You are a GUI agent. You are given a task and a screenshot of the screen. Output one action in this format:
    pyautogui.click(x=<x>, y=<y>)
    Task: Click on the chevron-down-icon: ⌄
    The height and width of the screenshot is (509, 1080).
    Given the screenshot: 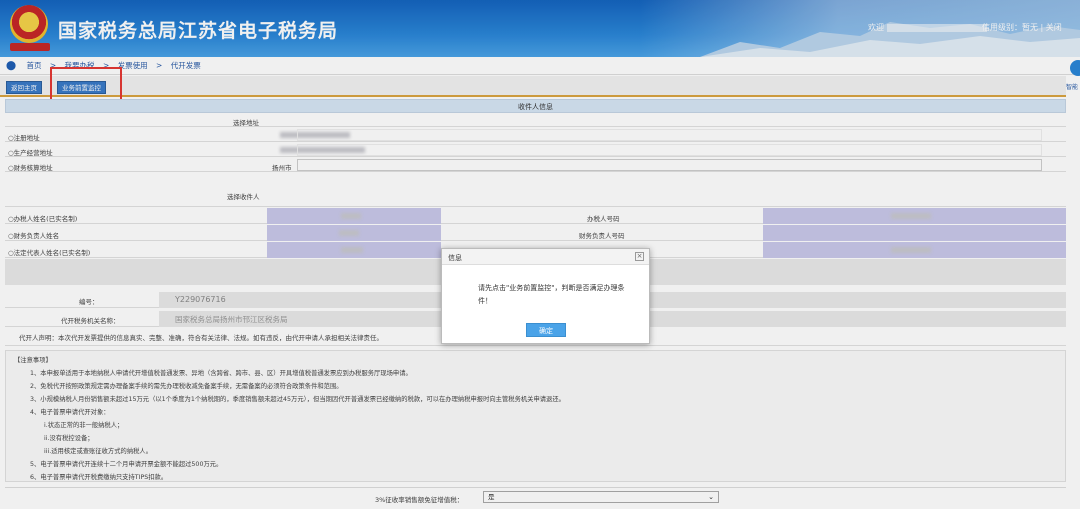 What is the action you would take?
    pyautogui.click(x=711, y=497)
    